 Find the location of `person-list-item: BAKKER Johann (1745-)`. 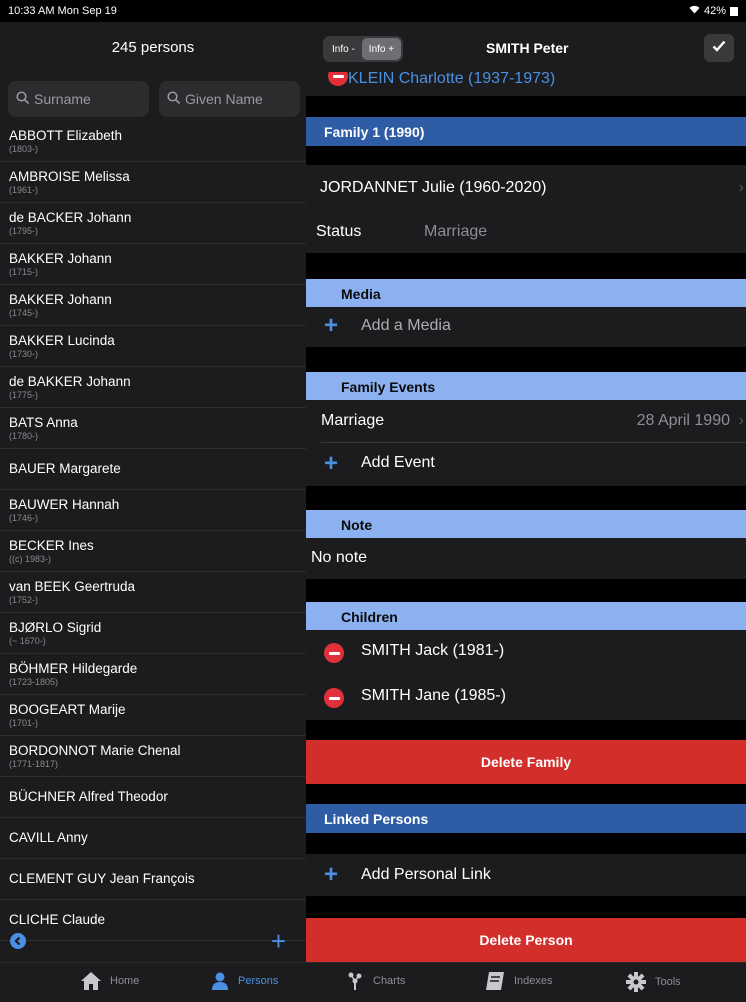

person-list-item: BAKKER Johann (1745-) is located at coordinates (153, 305).